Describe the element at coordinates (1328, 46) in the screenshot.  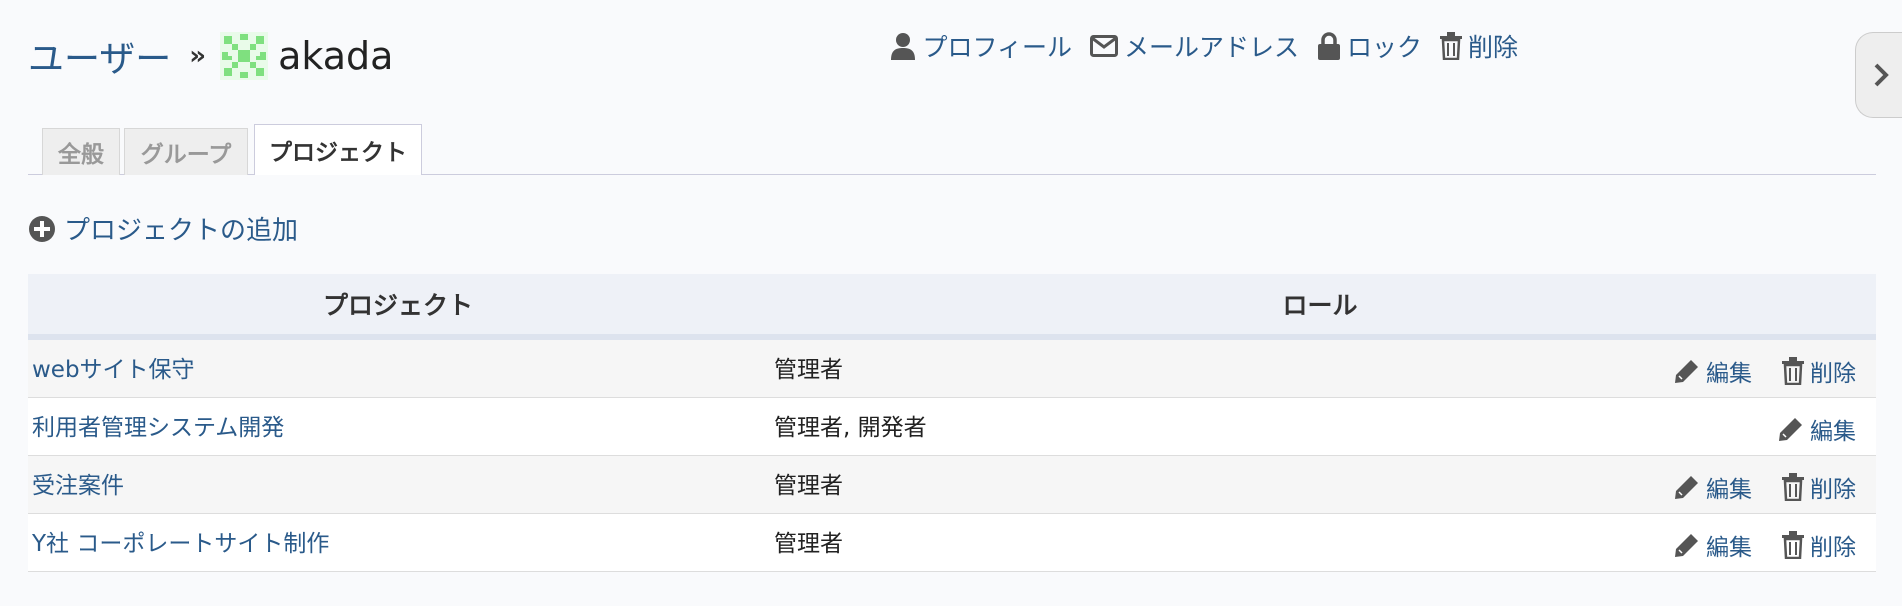
I see `lock-icon` at that location.